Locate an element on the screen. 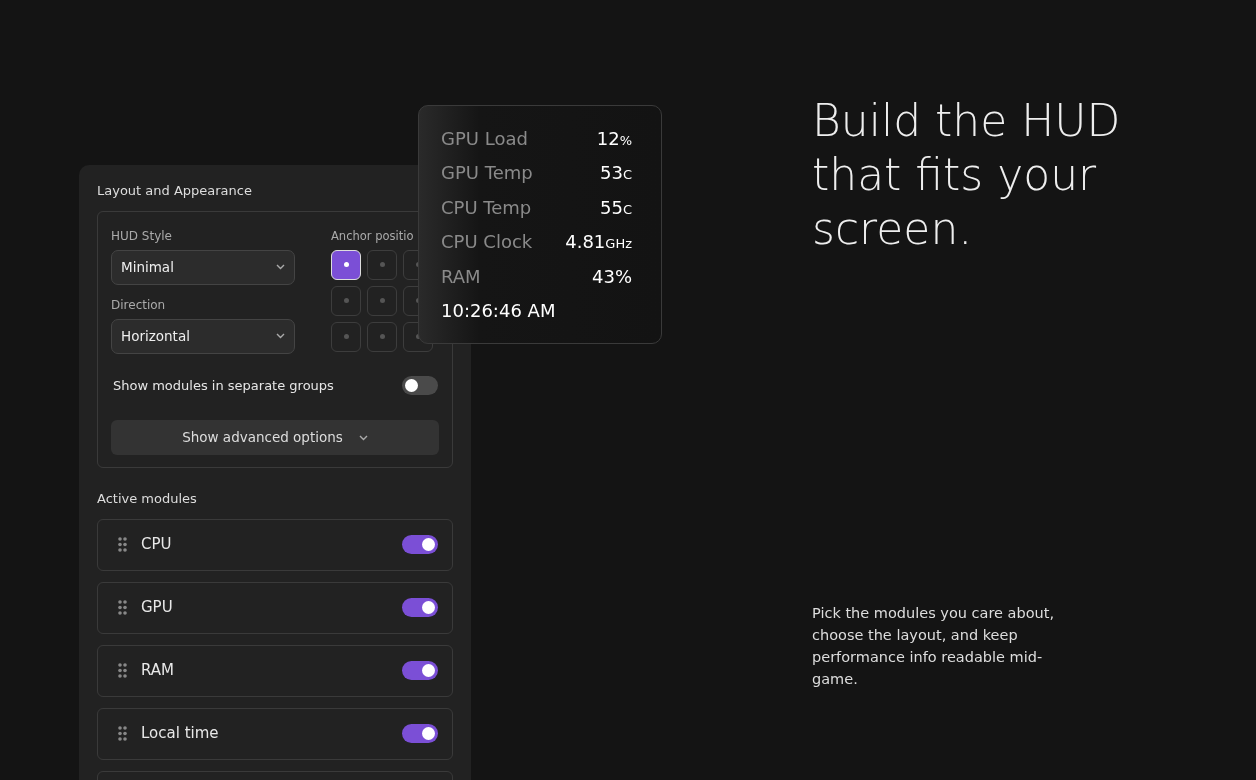  field-label: HUD Style is located at coordinates (141, 236).